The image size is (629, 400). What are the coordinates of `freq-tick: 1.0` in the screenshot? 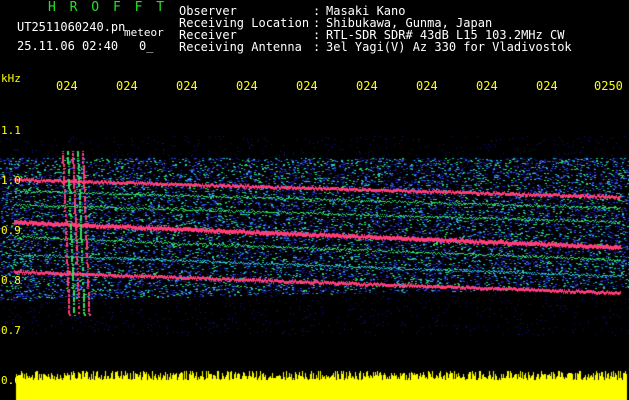 It's located at (11, 180).